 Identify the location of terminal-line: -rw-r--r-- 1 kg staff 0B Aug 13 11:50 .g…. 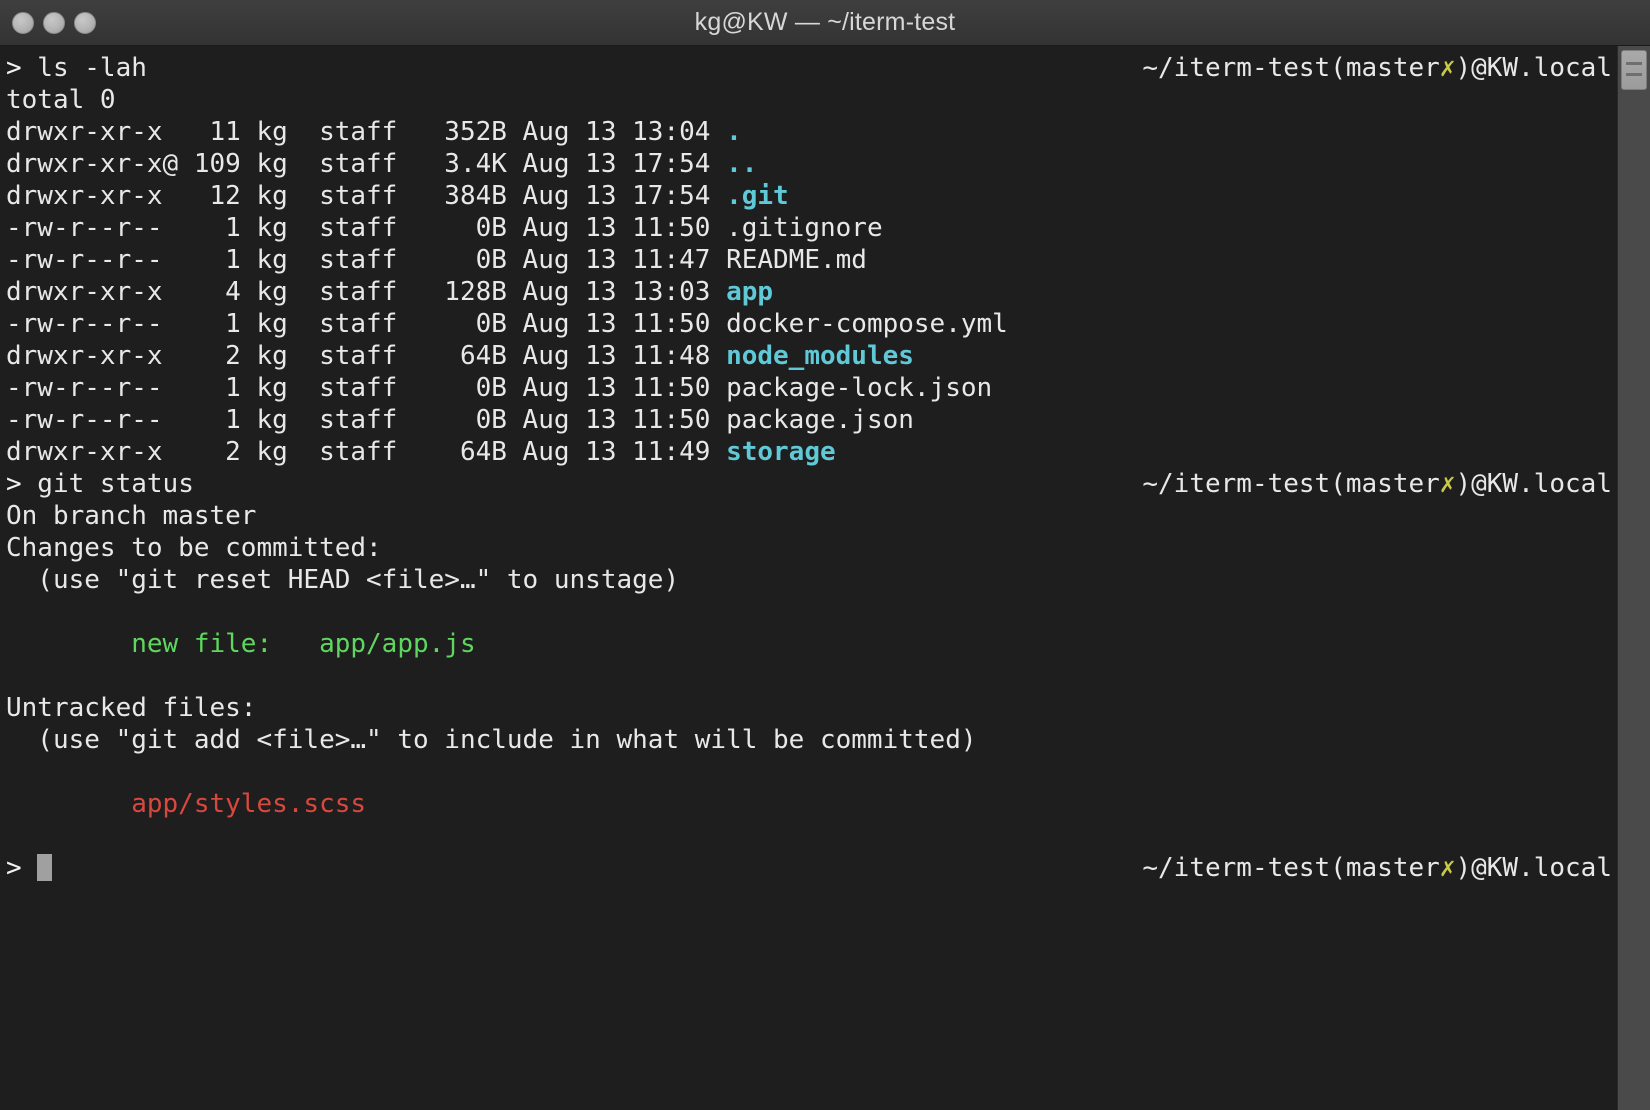
(812, 228).